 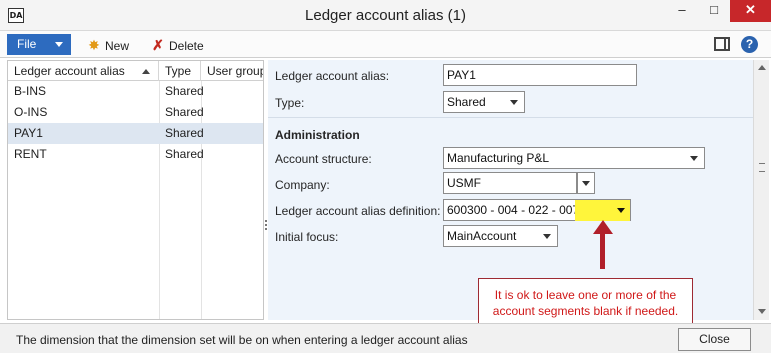 I want to click on account-structure-select: Manufacturing P&L, so click(x=574, y=158).